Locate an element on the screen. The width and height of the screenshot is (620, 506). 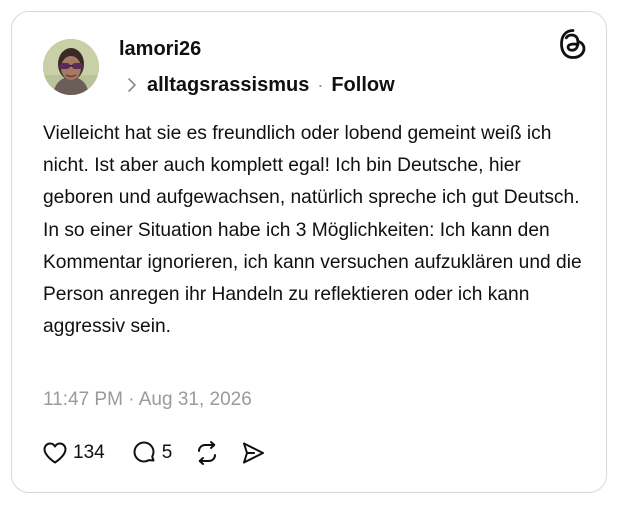
reply-button: 5 is located at coordinates (152, 453).